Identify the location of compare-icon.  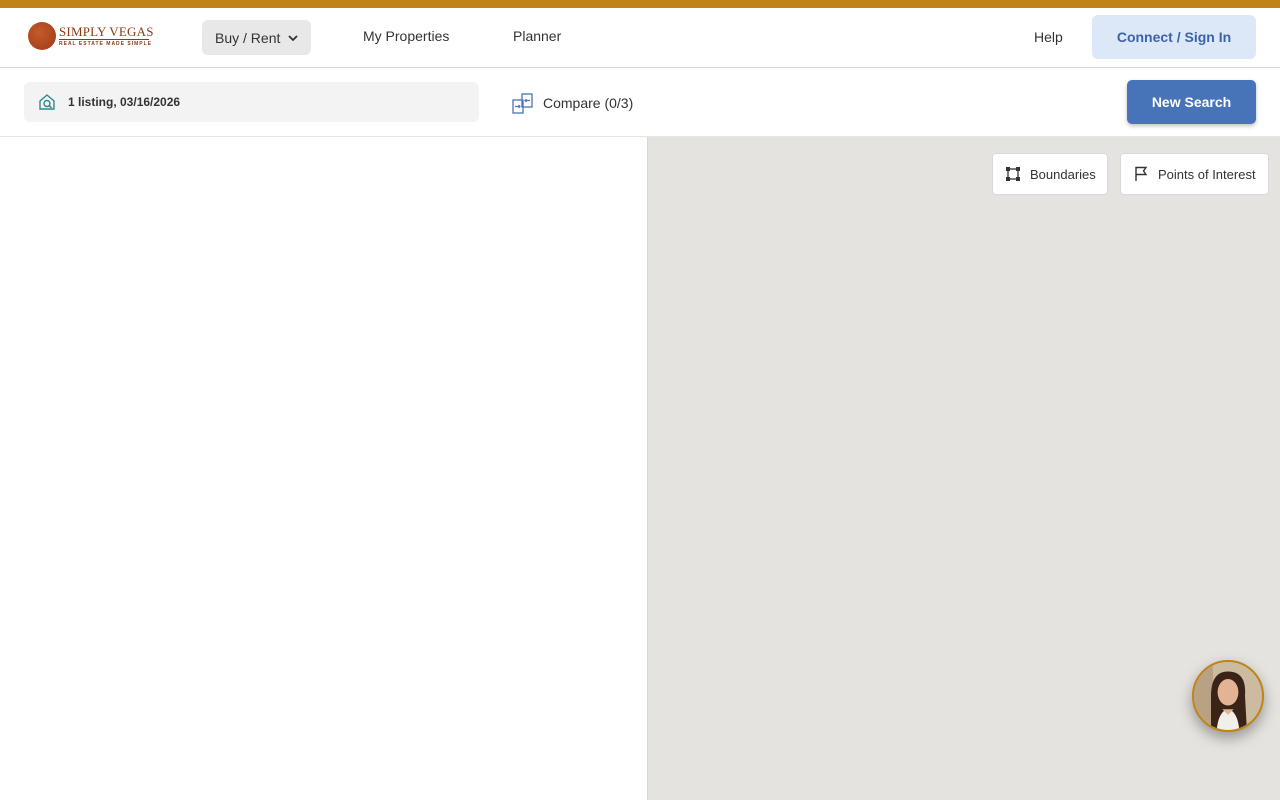
(522, 103).